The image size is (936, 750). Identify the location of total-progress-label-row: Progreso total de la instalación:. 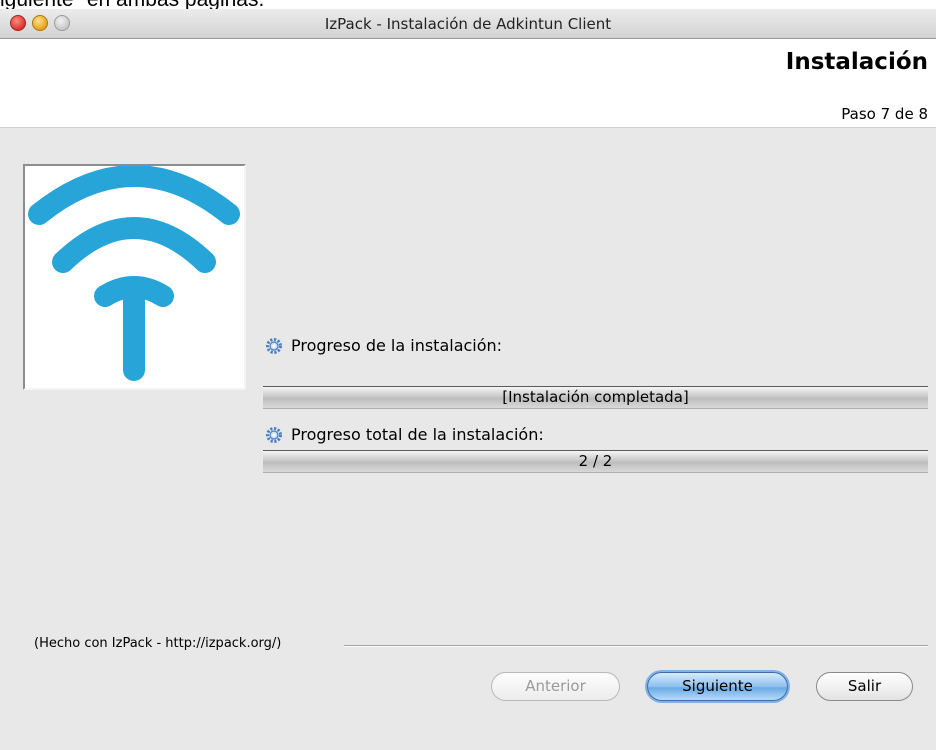
(404, 434).